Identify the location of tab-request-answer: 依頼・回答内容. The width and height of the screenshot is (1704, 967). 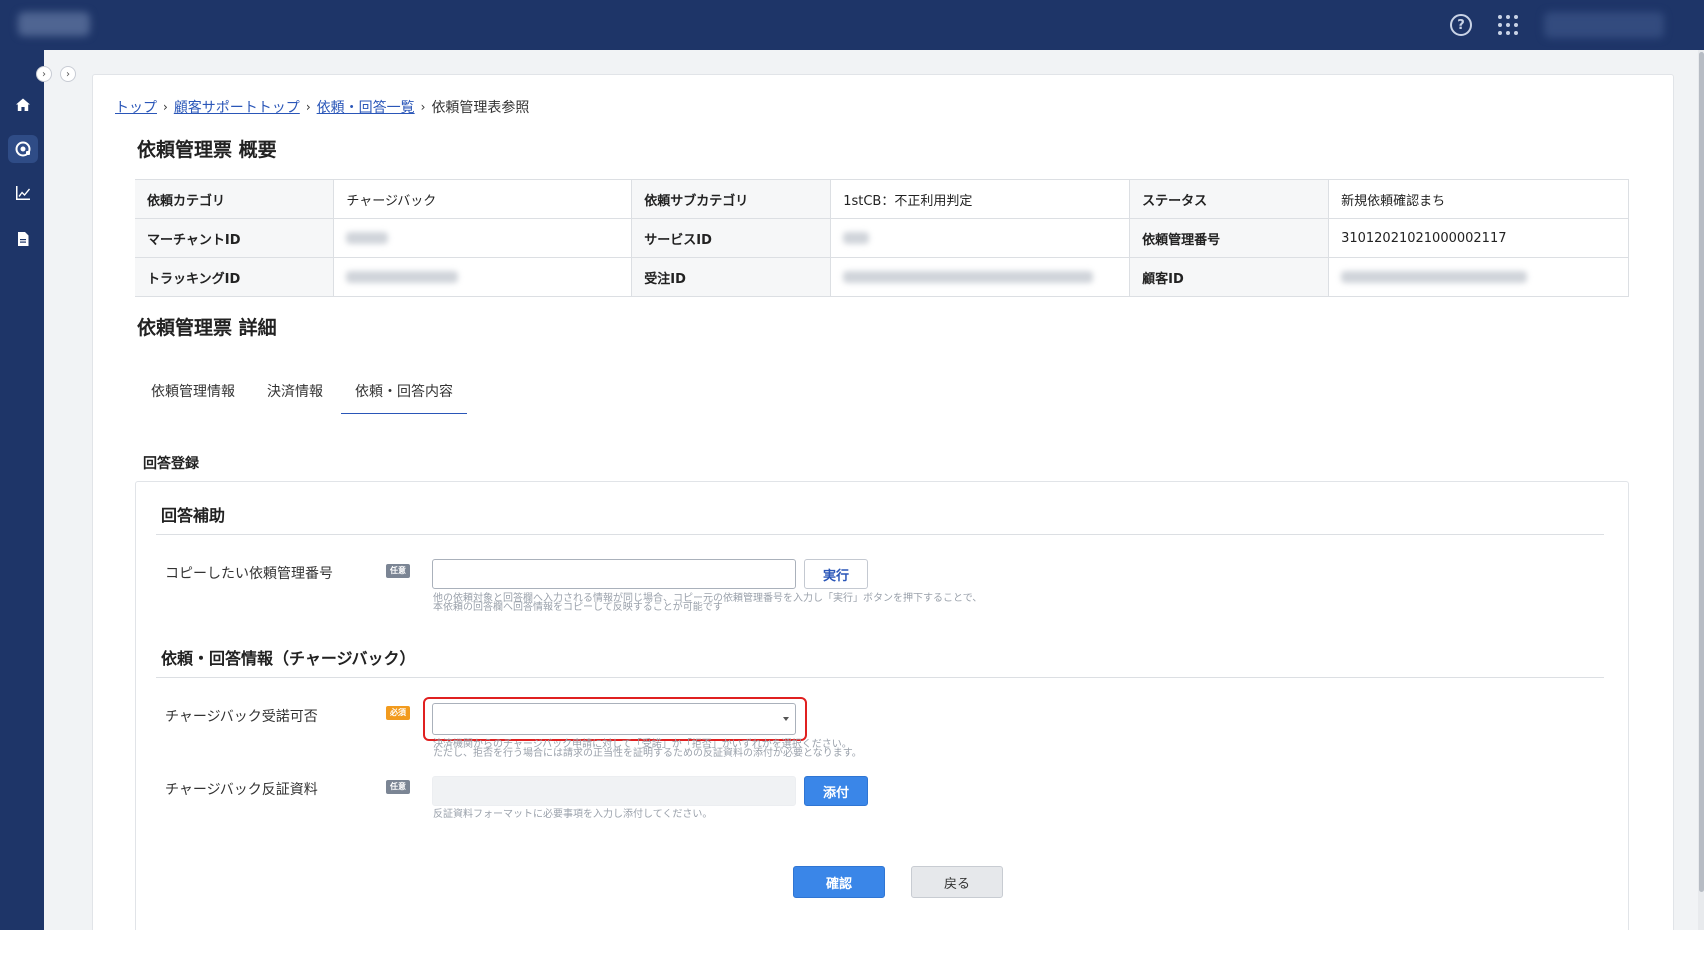
(404, 392).